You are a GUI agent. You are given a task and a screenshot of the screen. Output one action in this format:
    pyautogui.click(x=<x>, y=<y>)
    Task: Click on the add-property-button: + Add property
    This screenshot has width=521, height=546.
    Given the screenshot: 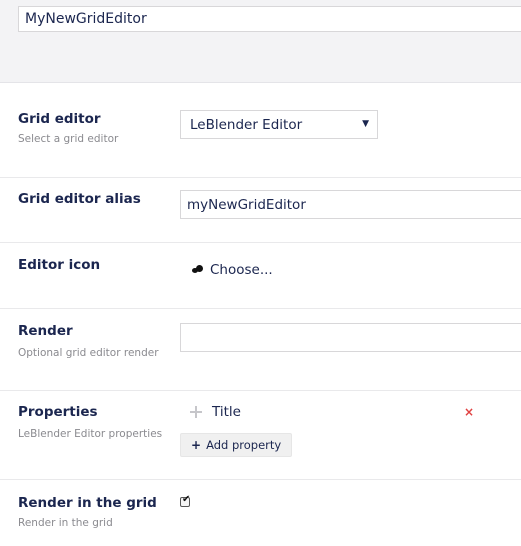 What is the action you would take?
    pyautogui.click(x=236, y=445)
    